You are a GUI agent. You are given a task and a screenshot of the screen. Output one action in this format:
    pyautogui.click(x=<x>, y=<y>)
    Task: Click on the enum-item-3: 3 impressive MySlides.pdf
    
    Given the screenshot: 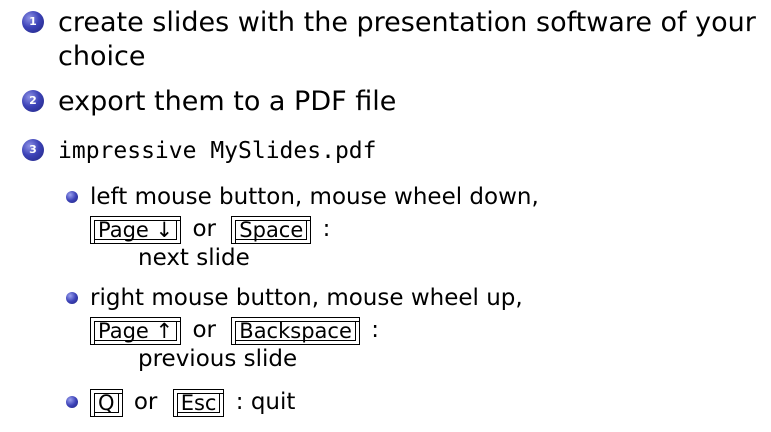 What is the action you would take?
    pyautogui.click(x=390, y=151)
    